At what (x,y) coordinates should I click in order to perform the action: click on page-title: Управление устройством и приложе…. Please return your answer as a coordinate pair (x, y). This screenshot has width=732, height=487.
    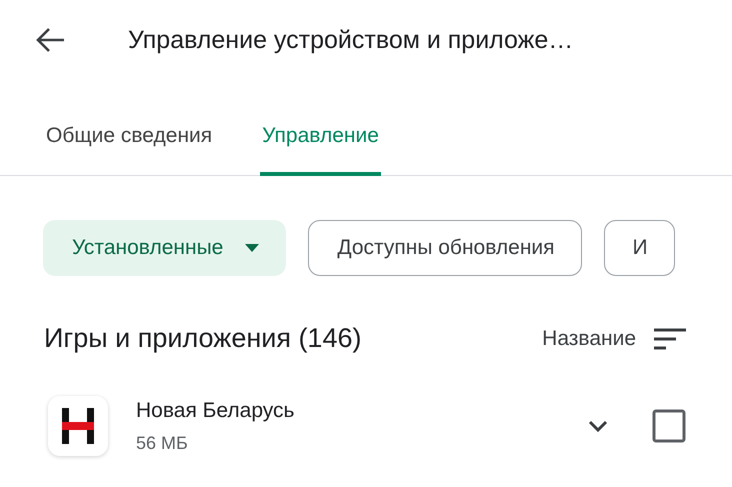
    Looking at the image, I should click on (351, 40).